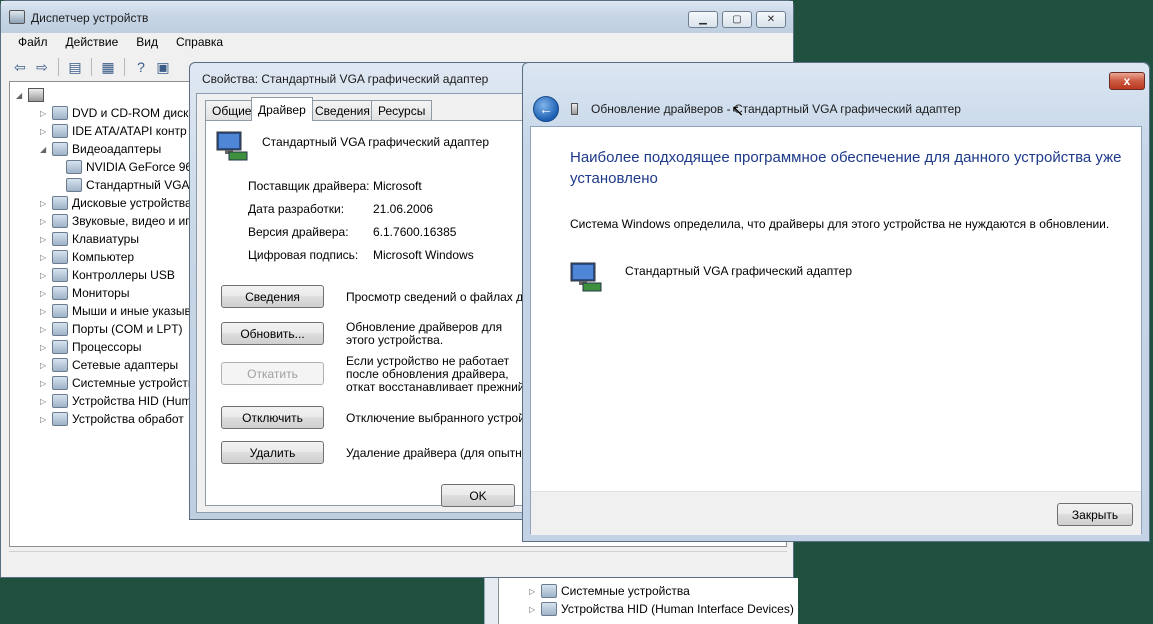 The width and height of the screenshot is (1153, 624). Describe the element at coordinates (703, 19) in the screenshot. I see `minimize-button: ▁` at that location.